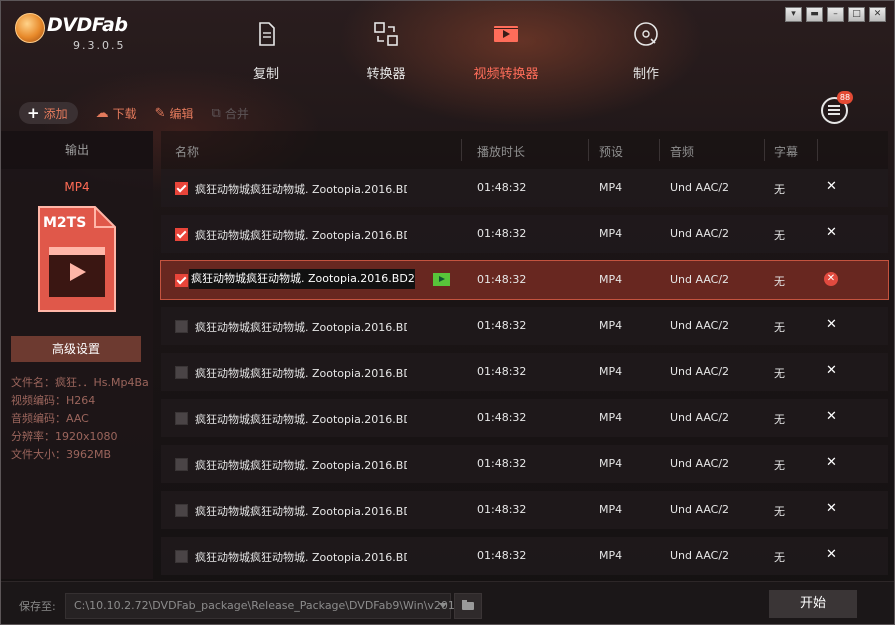 Image resolution: width=895 pixels, height=625 pixels. I want to click on tab-video-converter: 视频转换器, so click(506, 54).